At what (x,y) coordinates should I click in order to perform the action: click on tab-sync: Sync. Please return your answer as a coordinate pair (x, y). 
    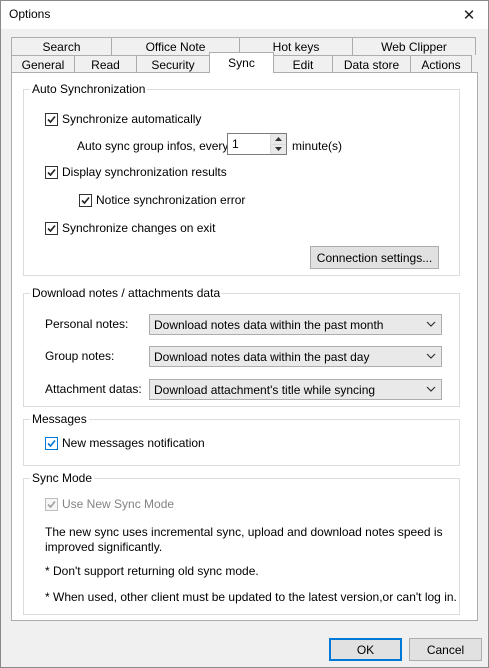
    Looking at the image, I should click on (241, 62).